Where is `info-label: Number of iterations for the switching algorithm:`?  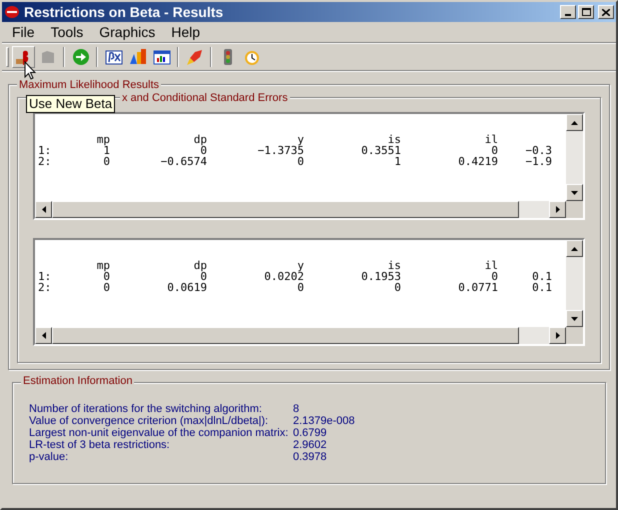 info-label: Number of iterations for the switching algorithm: is located at coordinates (146, 409).